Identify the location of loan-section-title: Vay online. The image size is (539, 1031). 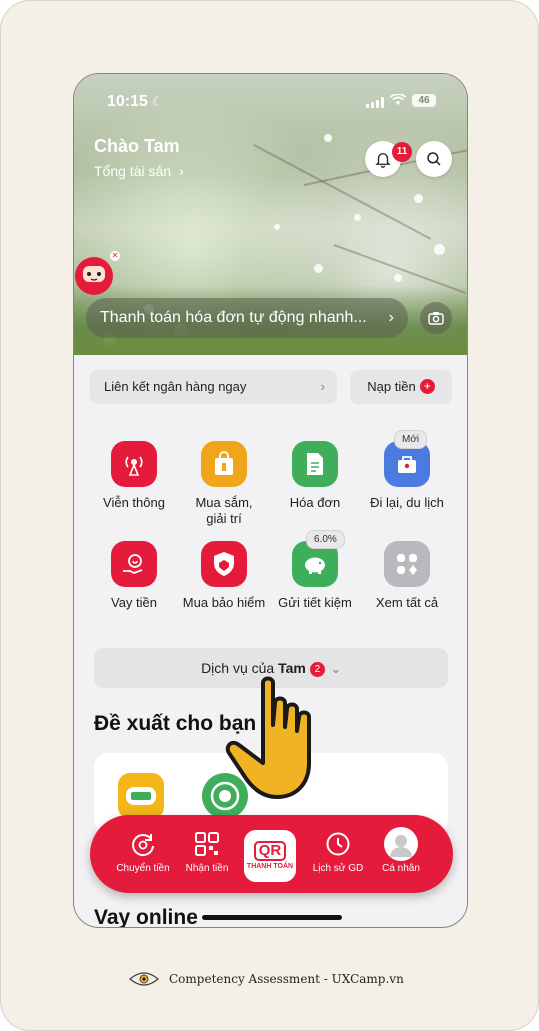
(146, 917).